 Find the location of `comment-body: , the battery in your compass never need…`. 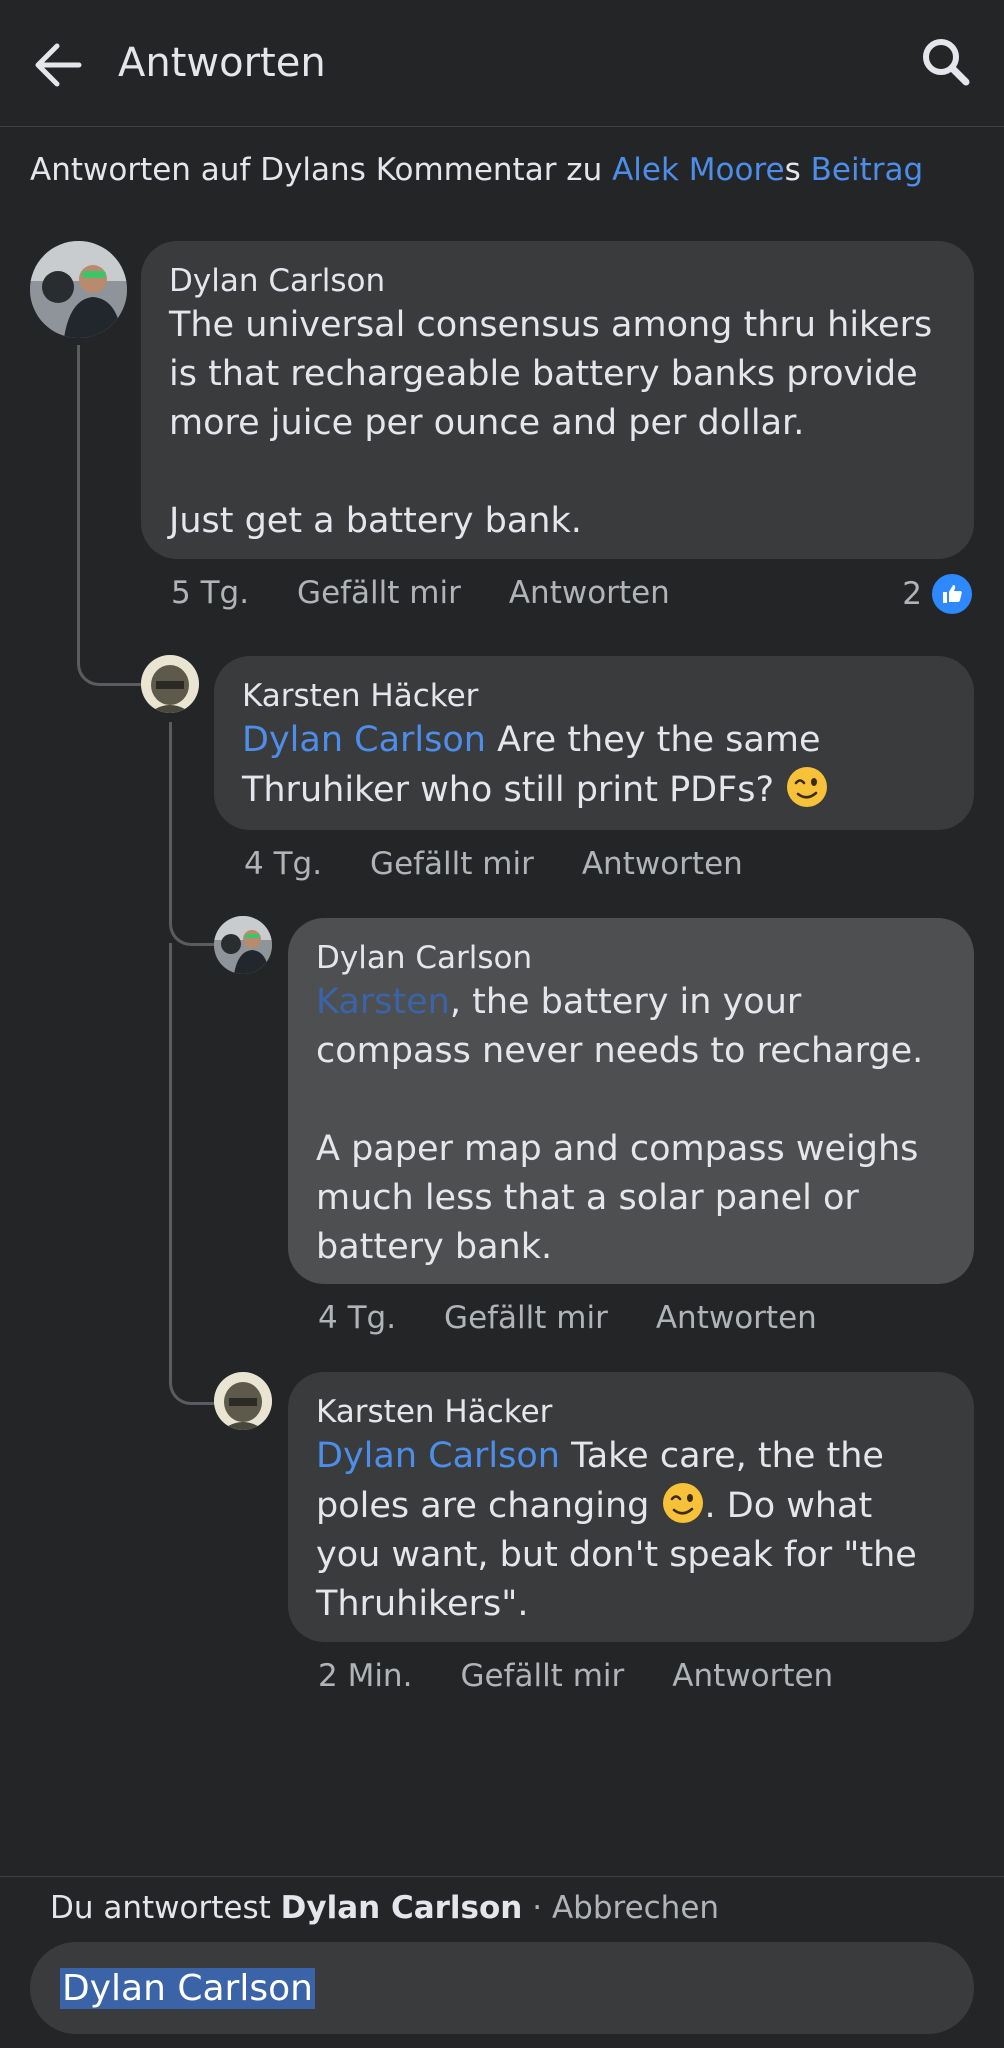

comment-body: , the battery in your compass never need… is located at coordinates (620, 1124).